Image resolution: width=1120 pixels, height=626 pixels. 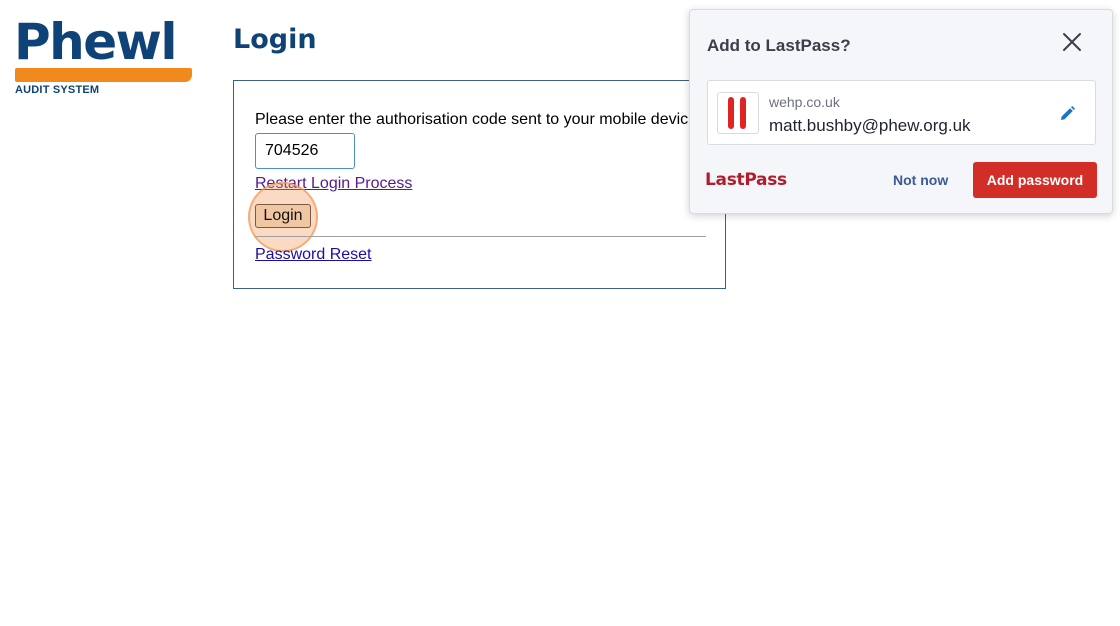 I want to click on divider, so click(x=480, y=236).